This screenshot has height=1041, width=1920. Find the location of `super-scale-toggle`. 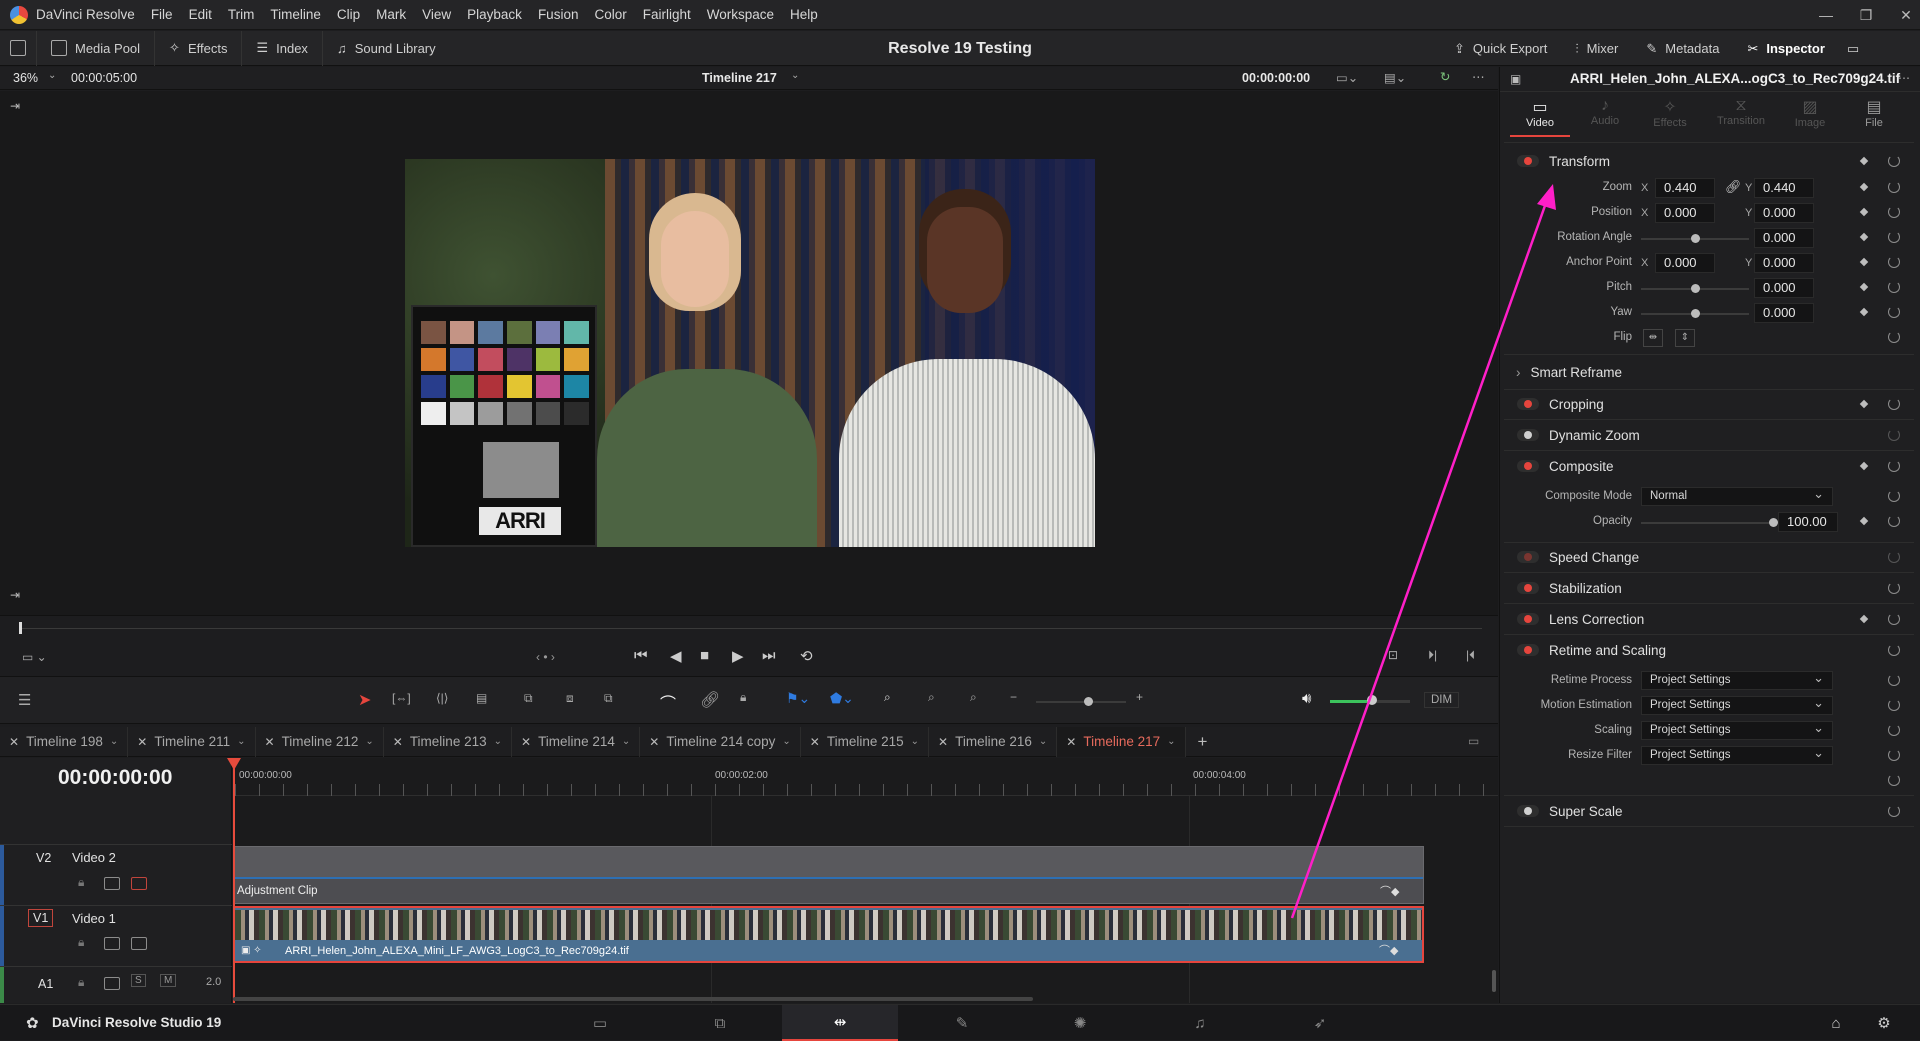

super-scale-toggle is located at coordinates (1528, 811).